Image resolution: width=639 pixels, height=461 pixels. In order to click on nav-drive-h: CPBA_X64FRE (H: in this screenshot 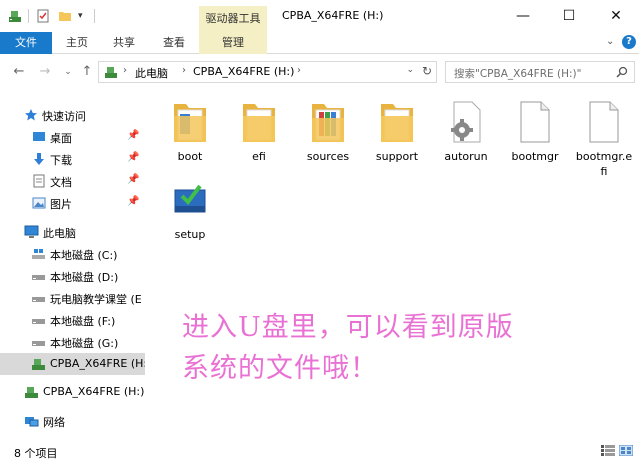, I will do `click(72, 364)`.